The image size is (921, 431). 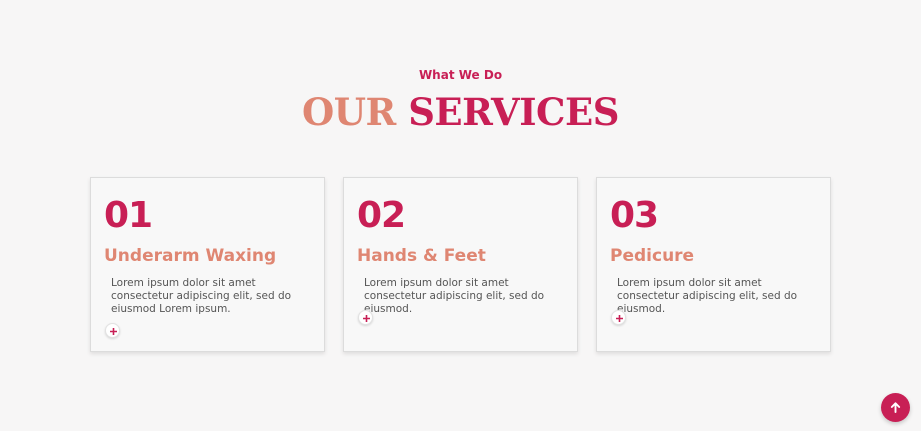 What do you see at coordinates (513, 112) in the screenshot?
I see `heading-word-services: SERVICES` at bounding box center [513, 112].